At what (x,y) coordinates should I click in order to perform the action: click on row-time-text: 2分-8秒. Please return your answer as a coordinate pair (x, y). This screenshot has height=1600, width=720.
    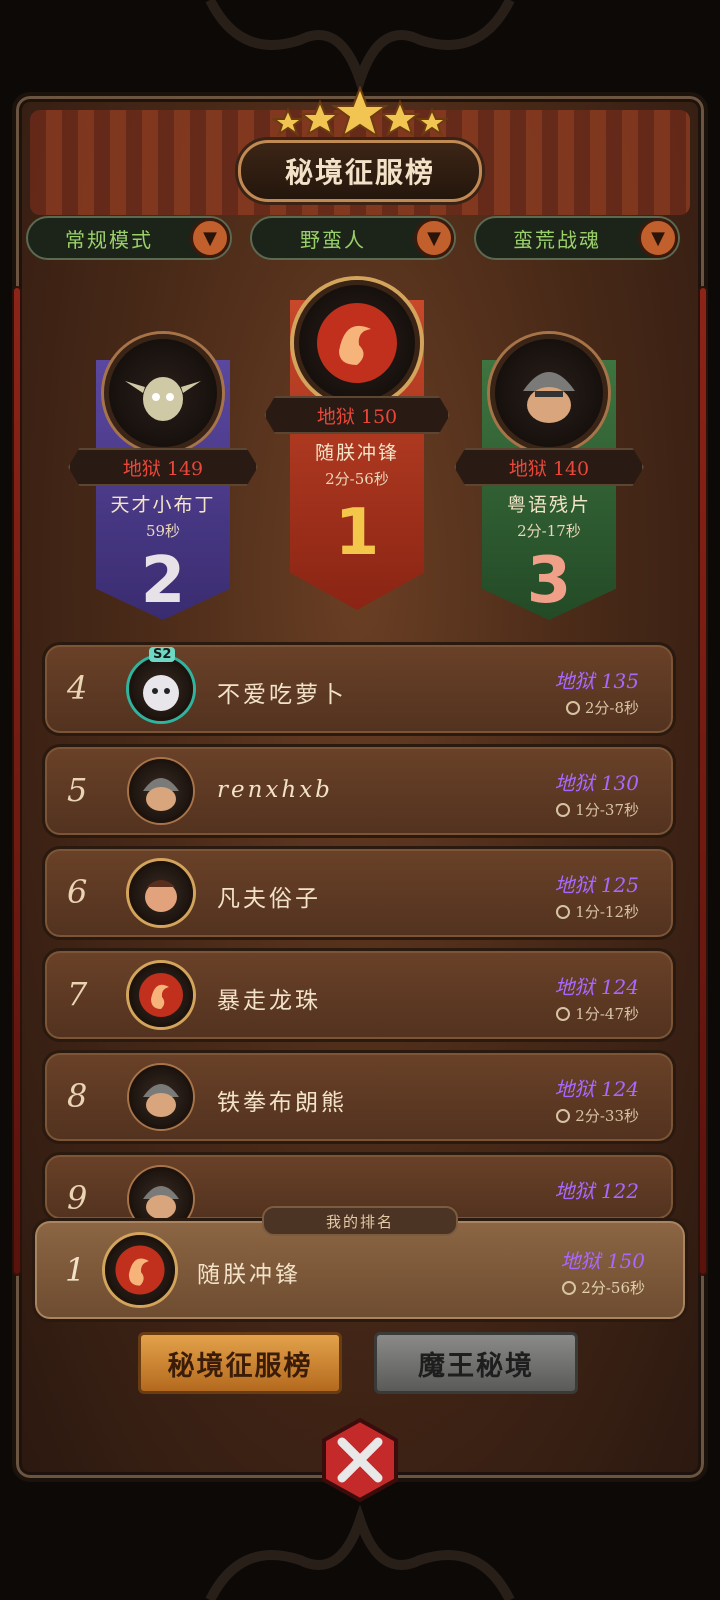
    Looking at the image, I should click on (611, 708).